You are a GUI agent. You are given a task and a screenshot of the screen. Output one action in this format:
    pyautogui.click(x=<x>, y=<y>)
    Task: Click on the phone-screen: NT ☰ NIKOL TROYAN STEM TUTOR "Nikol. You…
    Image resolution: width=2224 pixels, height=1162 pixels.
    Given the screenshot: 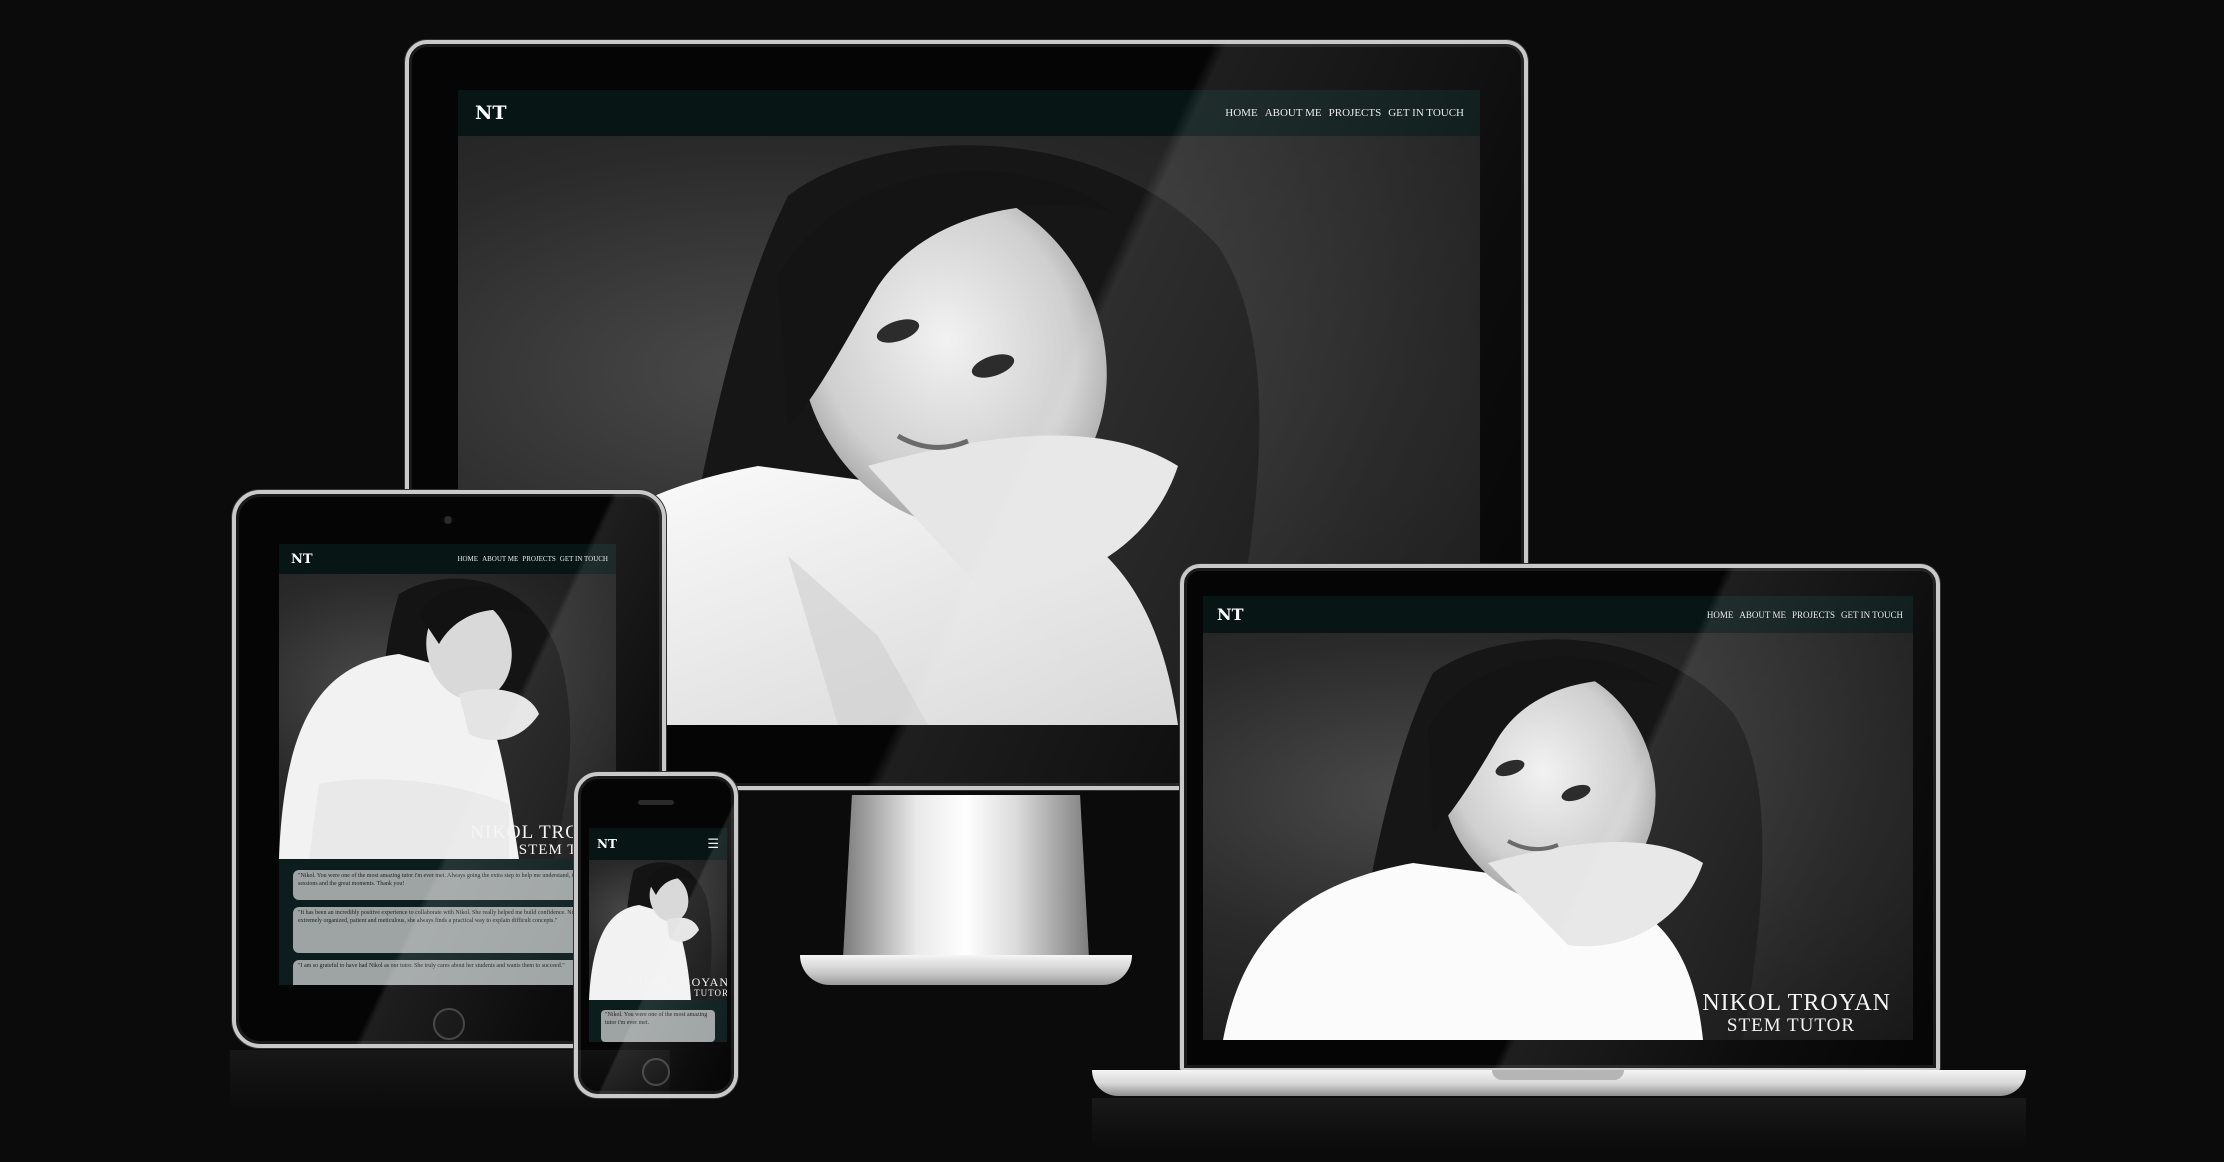 What is the action you would take?
    pyautogui.click(x=658, y=935)
    